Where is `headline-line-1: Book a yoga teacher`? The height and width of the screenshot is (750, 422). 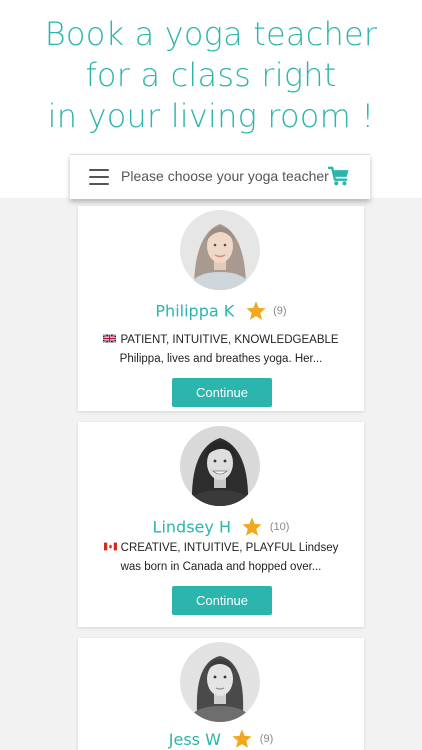 headline-line-1: Book a yoga teacher is located at coordinates (211, 34).